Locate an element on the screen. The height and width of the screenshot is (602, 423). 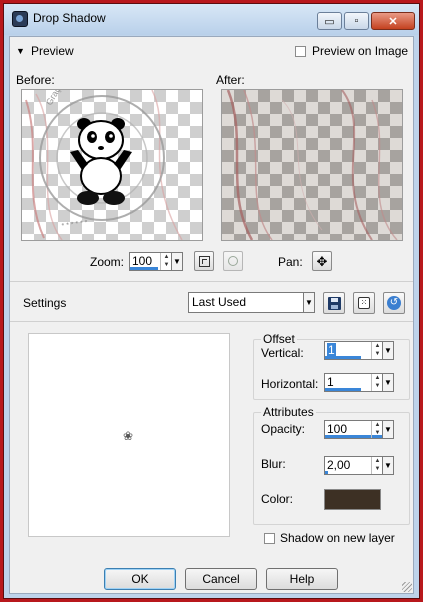
before-preview: * * * * * * Graça Saraiva Art's PSP is located at coordinates (112, 165).